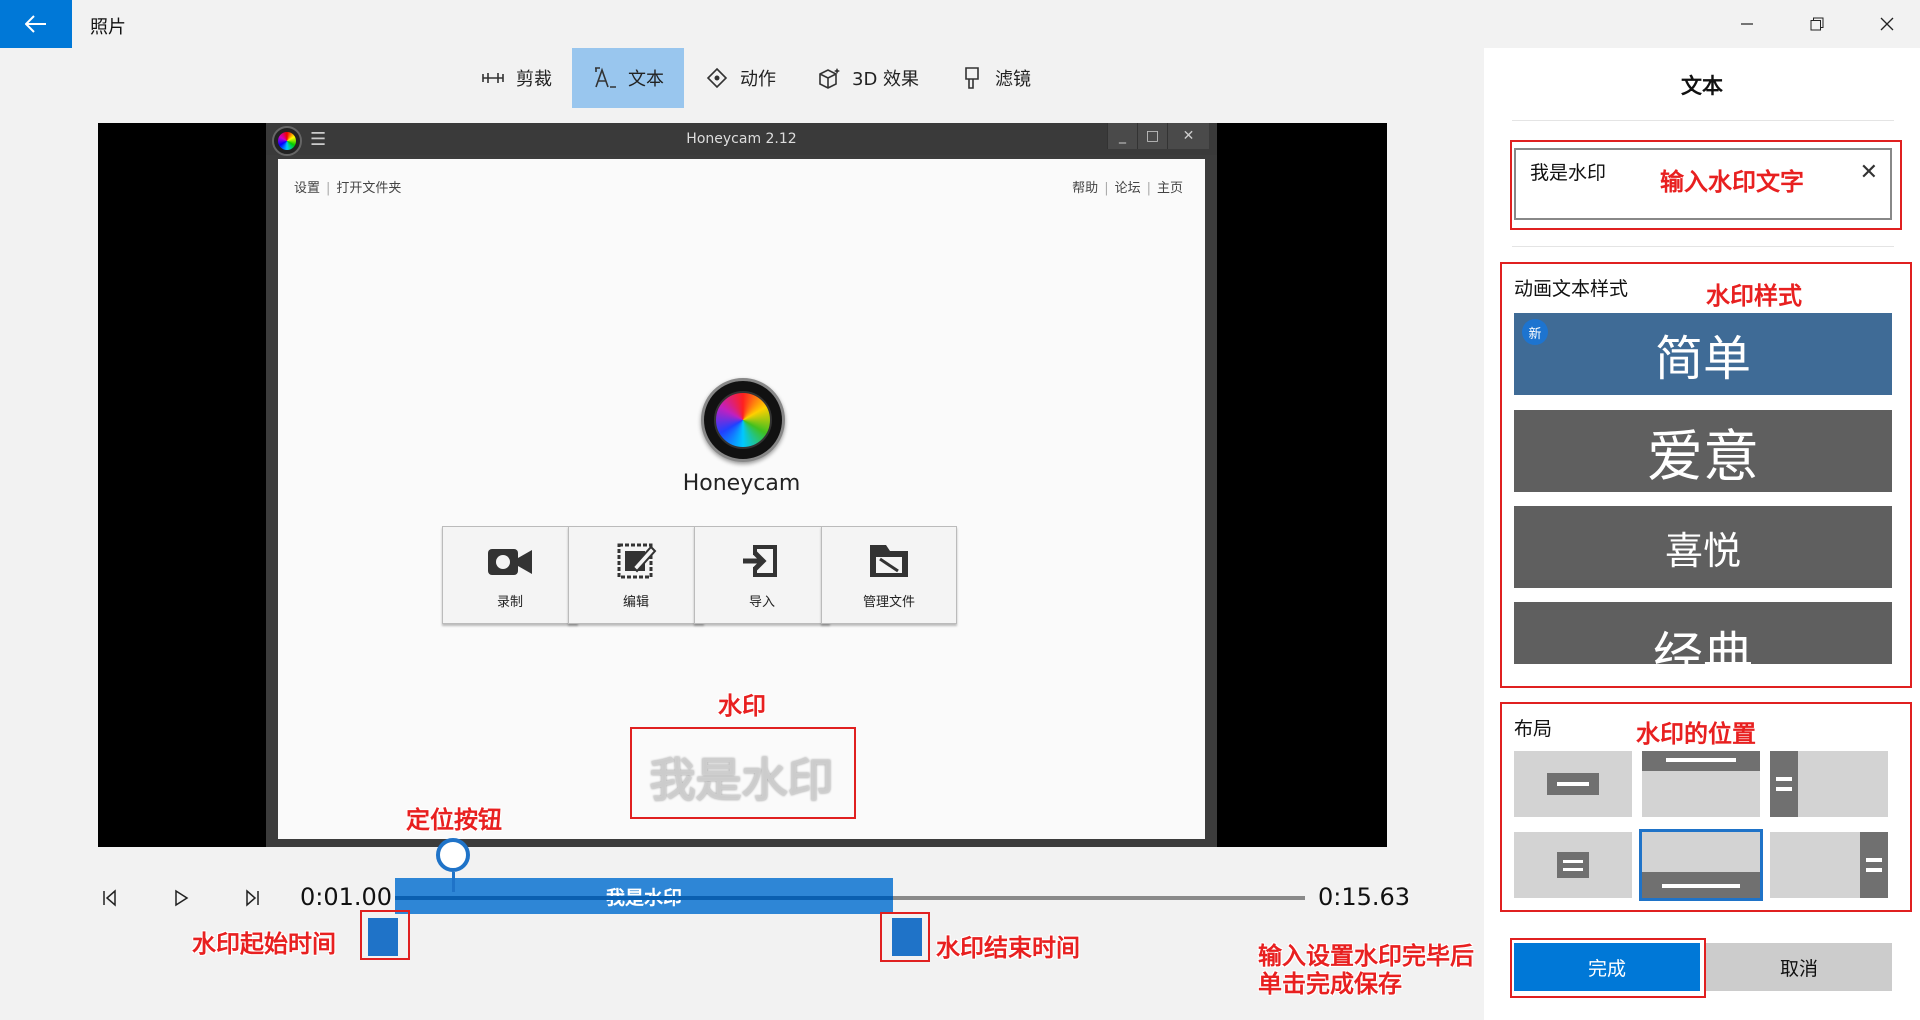 The image size is (1920, 1020). I want to click on honeycam-record-button: 录制, so click(510, 575).